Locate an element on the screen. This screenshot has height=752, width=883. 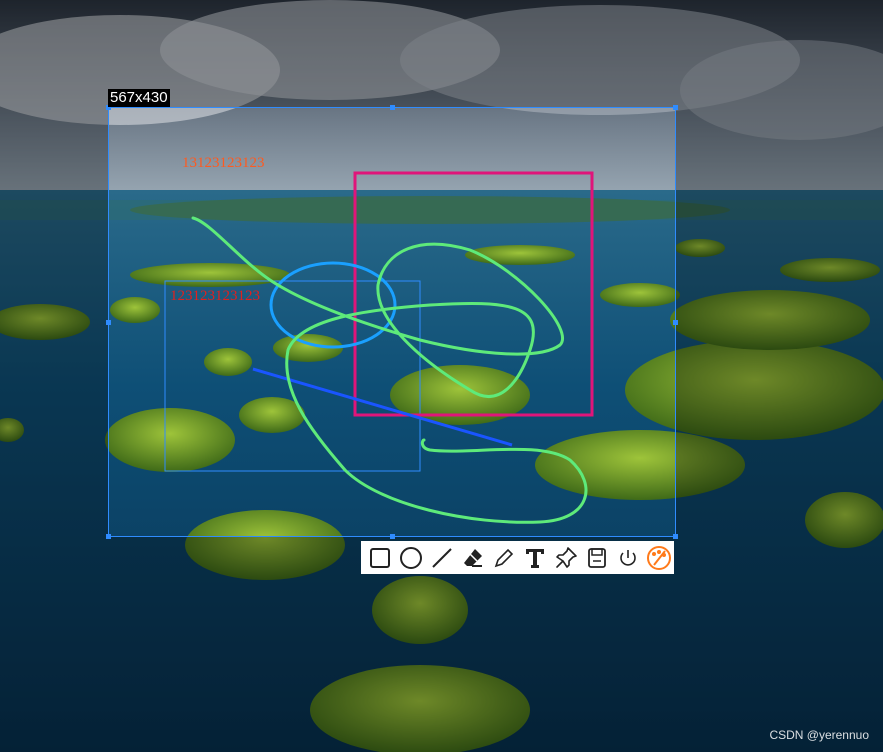
save-icon is located at coordinates (596, 557).